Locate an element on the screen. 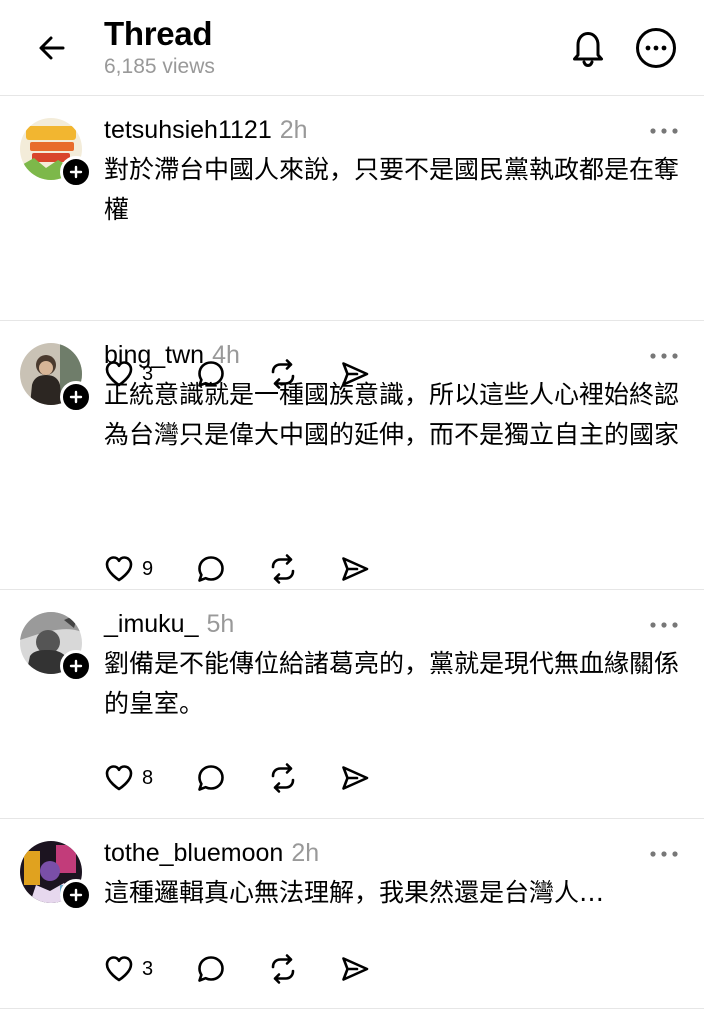  arrow-left-icon is located at coordinates (52, 48).